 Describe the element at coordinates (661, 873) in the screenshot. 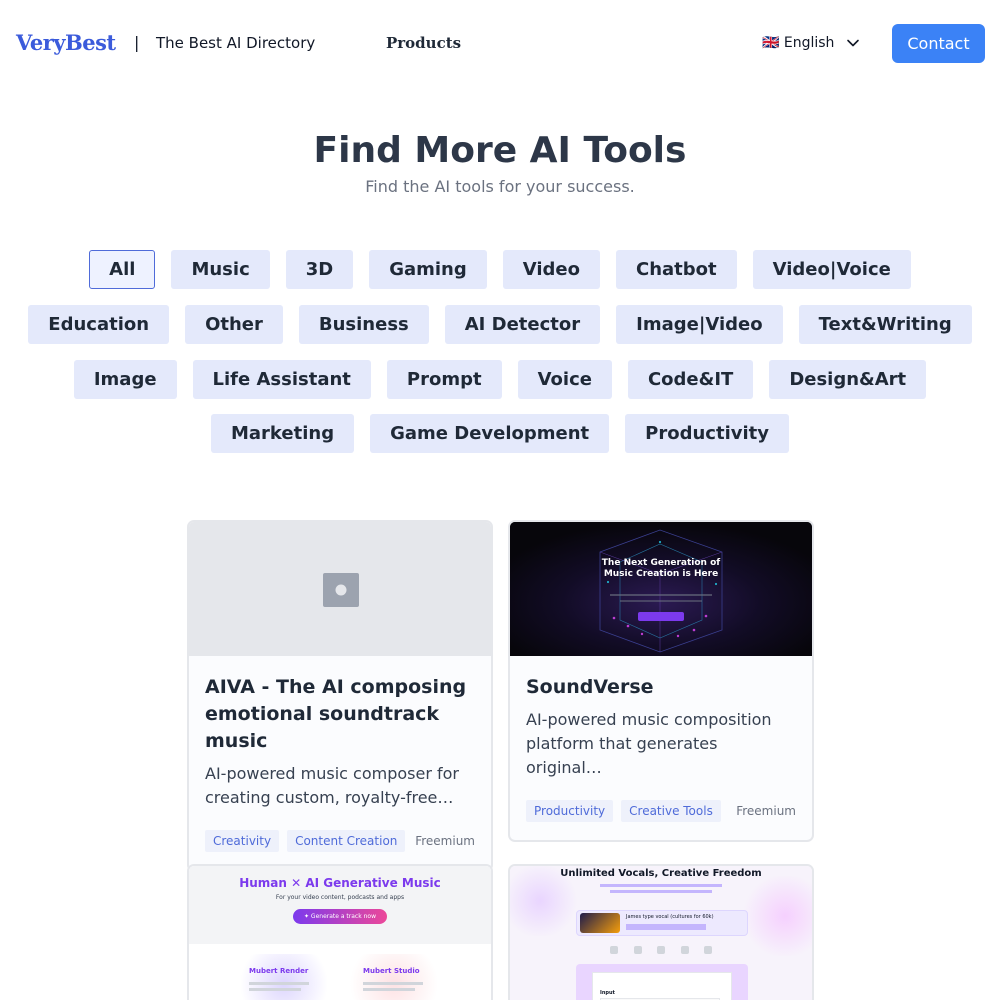

I see `vocals-thumb-heading: Unlimited Vocals, Creative Freedom` at that location.